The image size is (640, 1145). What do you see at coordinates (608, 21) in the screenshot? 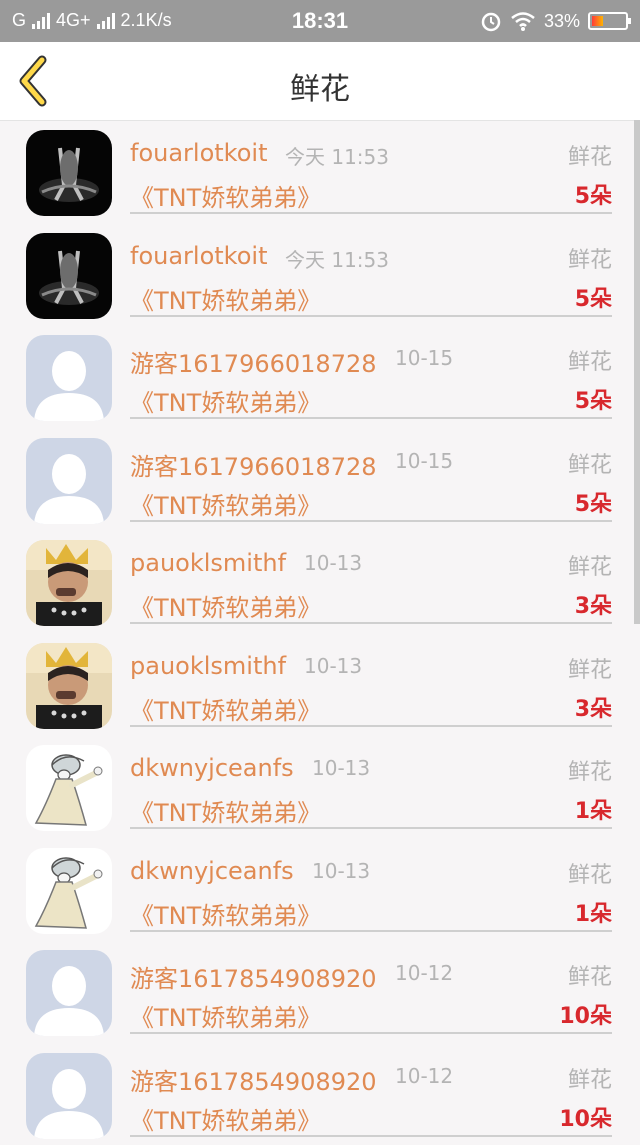
I see `battery-icon` at bounding box center [608, 21].